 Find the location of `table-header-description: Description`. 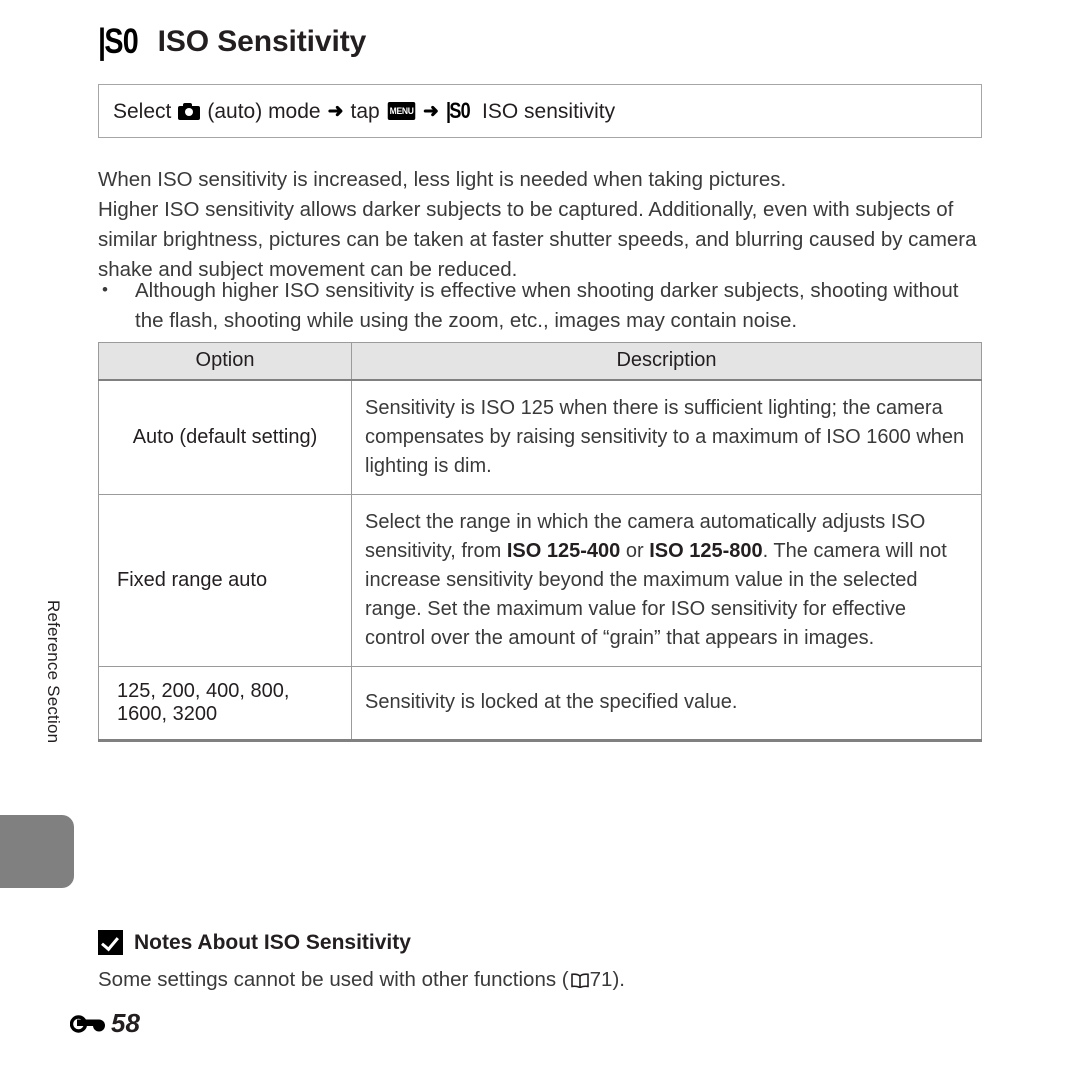

table-header-description: Description is located at coordinates (666, 361).